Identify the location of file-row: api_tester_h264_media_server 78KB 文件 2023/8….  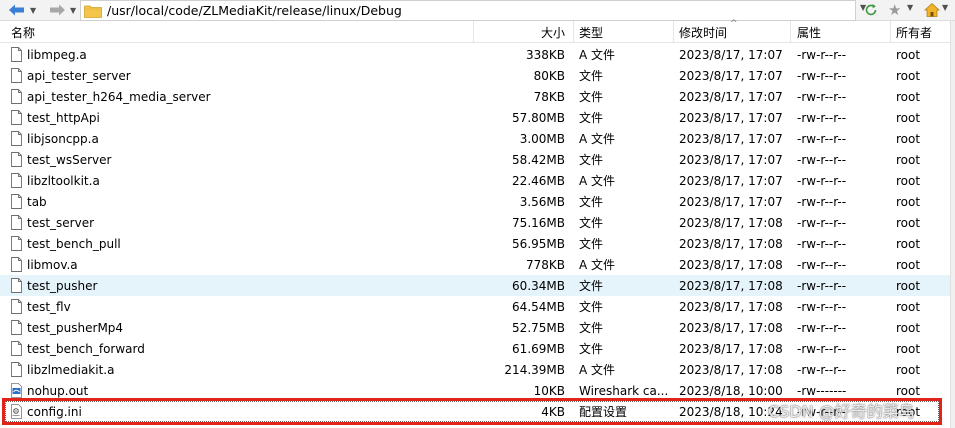
(475, 96).